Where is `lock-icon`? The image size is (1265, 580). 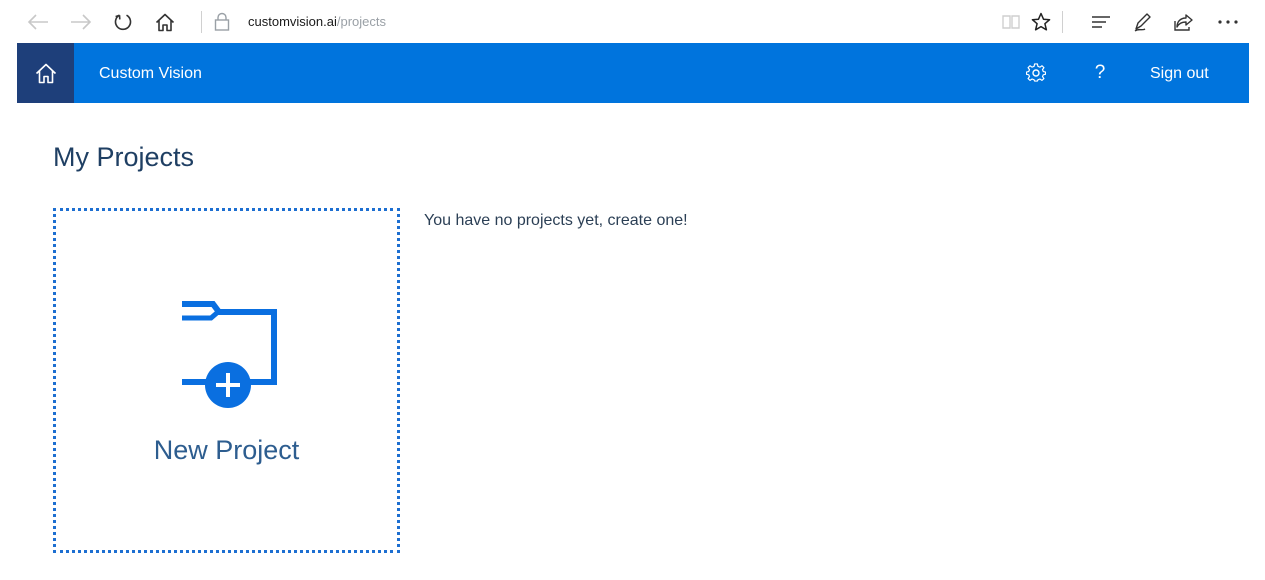 lock-icon is located at coordinates (222, 22).